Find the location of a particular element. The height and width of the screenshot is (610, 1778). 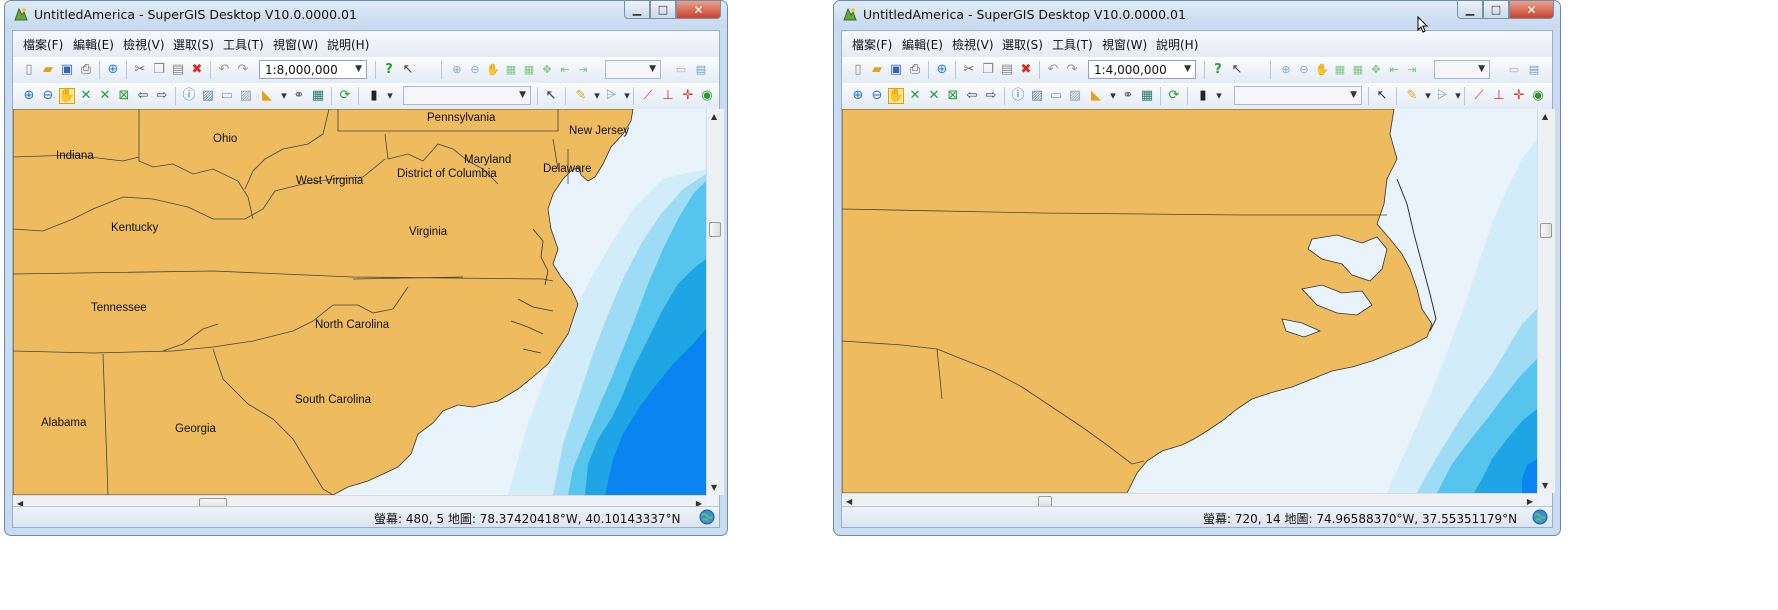

fixed-zoom-in-icon: ✕ is located at coordinates (915, 96).